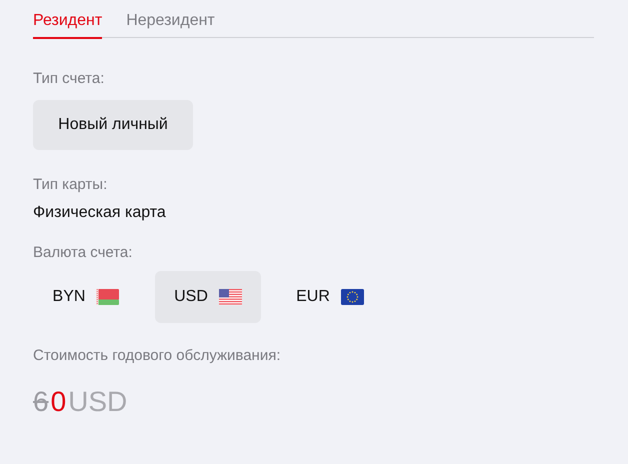 Image resolution: width=628 pixels, height=464 pixels. What do you see at coordinates (83, 252) in the screenshot?
I see `field-label: Валюта счета:` at bounding box center [83, 252].